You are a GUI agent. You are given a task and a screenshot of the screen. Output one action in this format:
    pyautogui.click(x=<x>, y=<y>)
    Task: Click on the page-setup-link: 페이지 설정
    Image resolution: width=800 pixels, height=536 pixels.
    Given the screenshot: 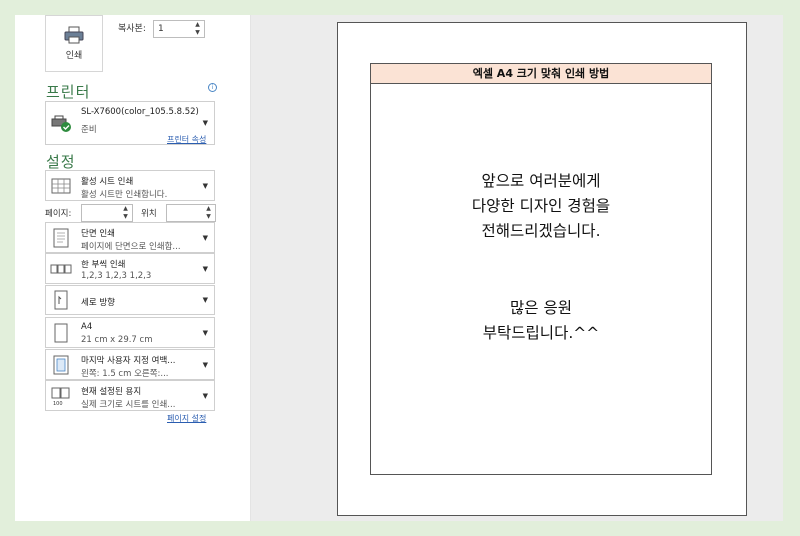 What is the action you would take?
    pyautogui.click(x=186, y=418)
    